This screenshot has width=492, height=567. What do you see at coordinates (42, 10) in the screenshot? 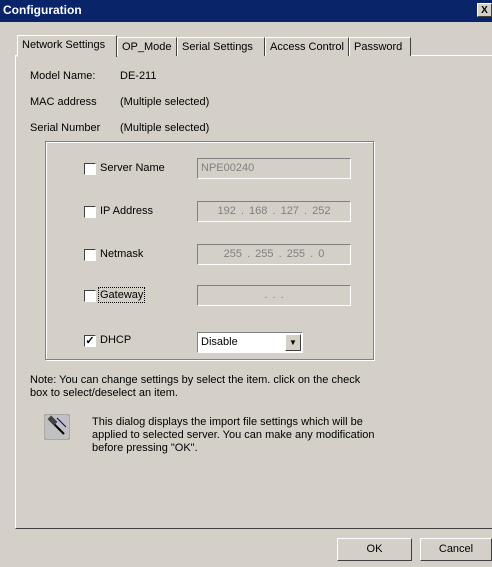
I see `window-title: Configuration` at bounding box center [42, 10].